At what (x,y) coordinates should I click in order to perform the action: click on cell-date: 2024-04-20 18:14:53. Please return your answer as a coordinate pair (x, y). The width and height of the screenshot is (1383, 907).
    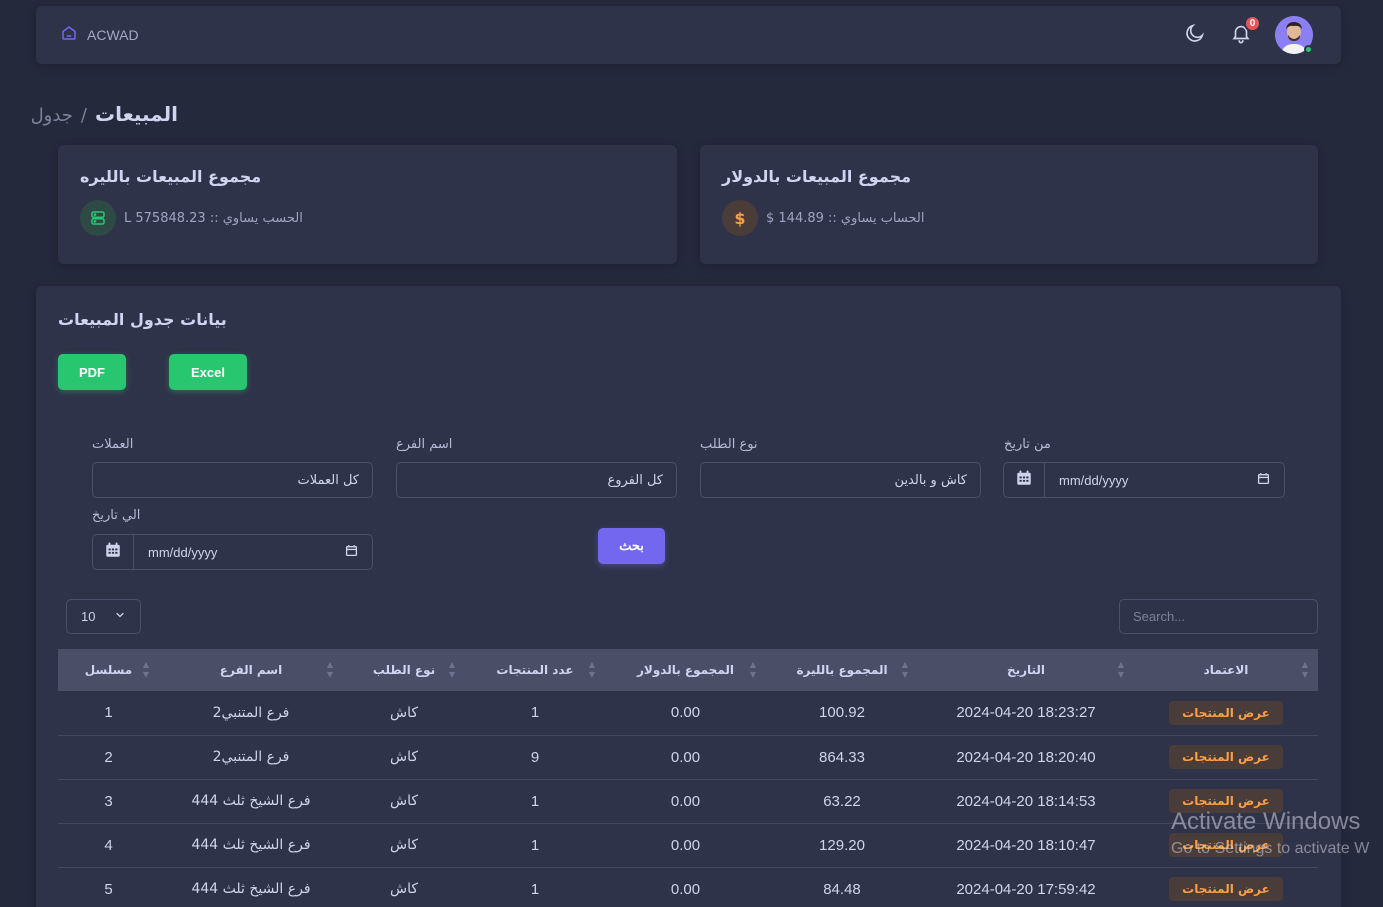
    Looking at the image, I should click on (1026, 801).